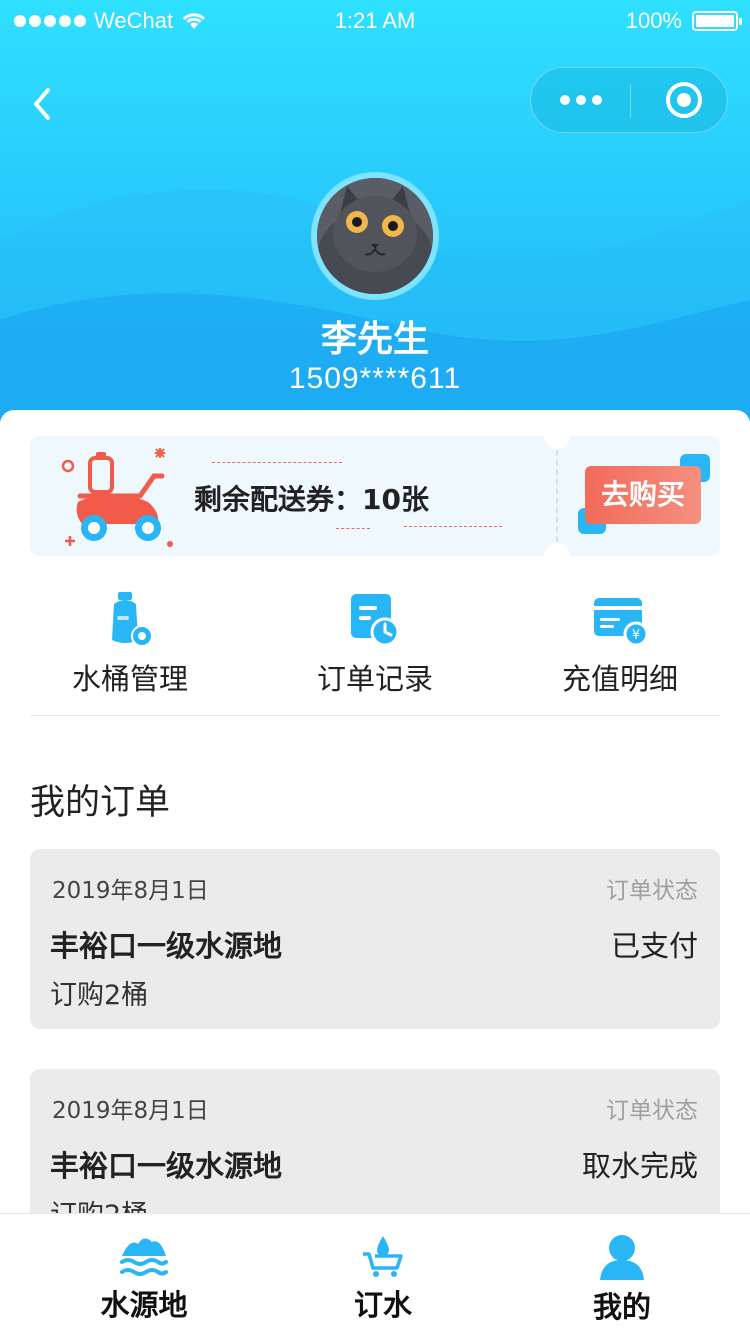 Image resolution: width=750 pixels, height=1334 pixels. What do you see at coordinates (639, 1166) in the screenshot?
I see `order-status: 取水完成` at bounding box center [639, 1166].